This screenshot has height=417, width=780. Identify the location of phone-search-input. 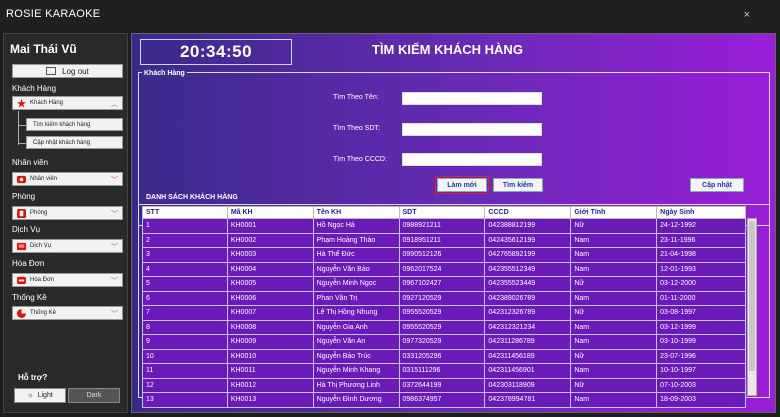
(472, 129).